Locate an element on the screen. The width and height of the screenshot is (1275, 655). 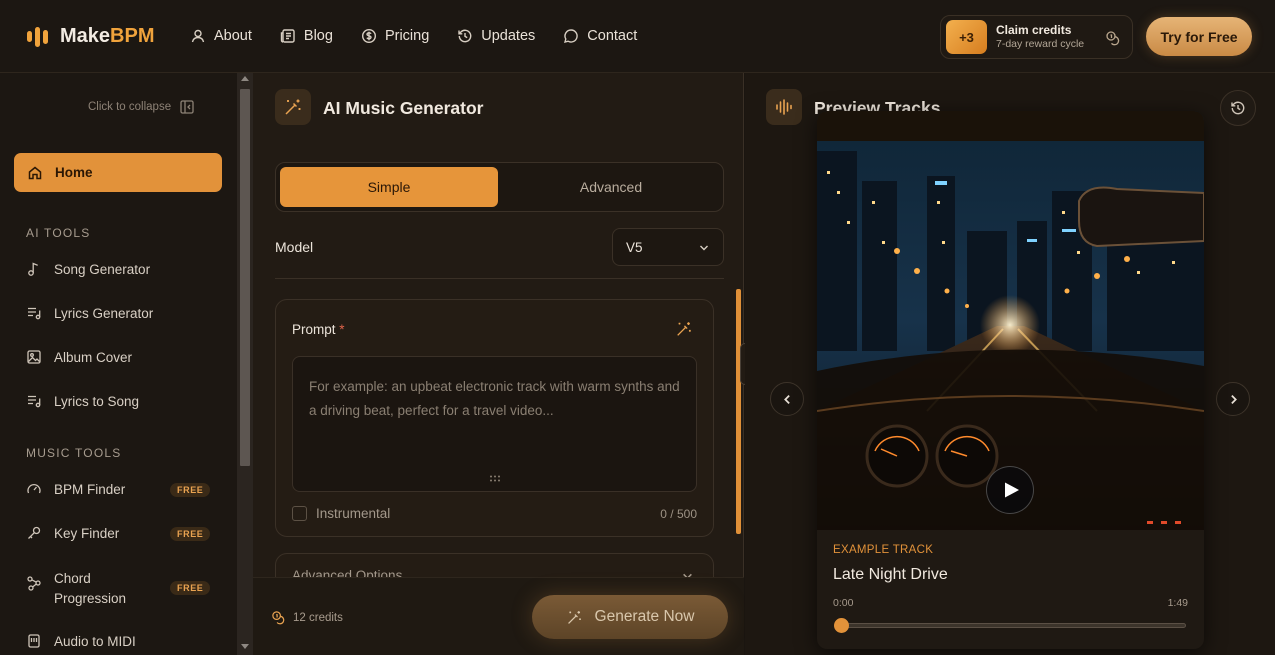
instrumental-toggle: Instrumental is located at coordinates (341, 513).